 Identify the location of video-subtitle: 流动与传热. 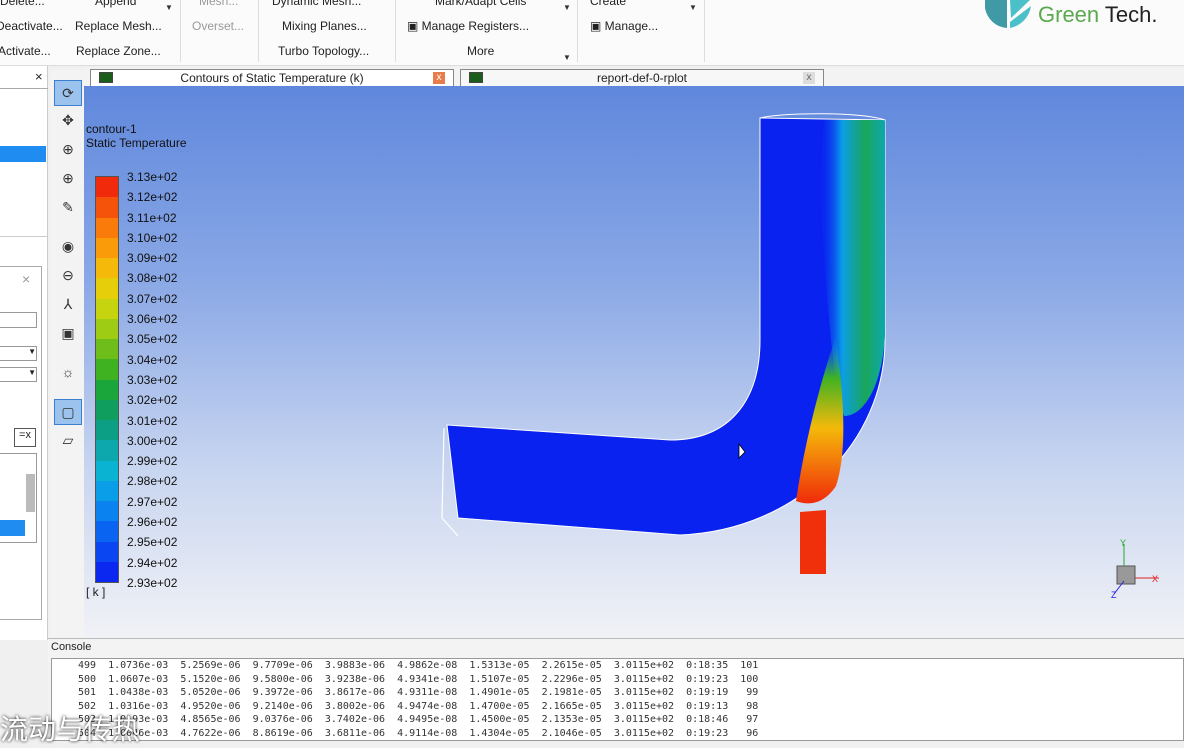
(70, 729).